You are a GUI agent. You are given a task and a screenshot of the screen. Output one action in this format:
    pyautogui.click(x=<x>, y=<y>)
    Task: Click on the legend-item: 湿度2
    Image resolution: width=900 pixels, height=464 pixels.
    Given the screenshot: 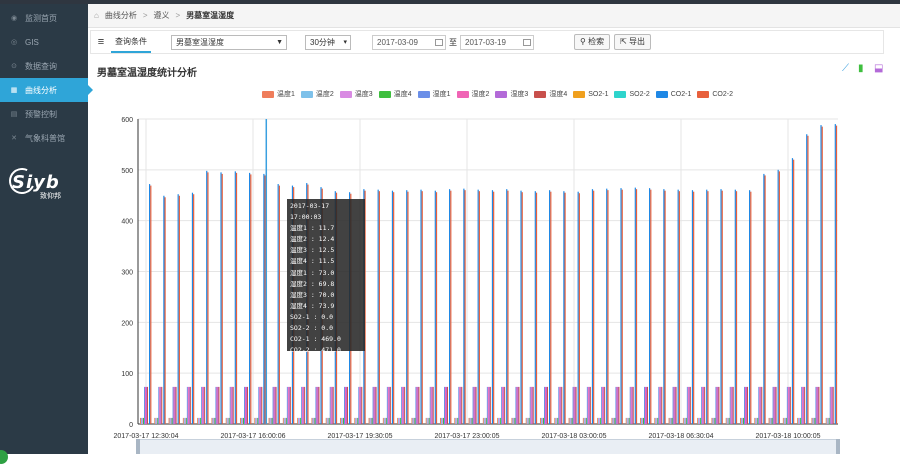 What is the action you would take?
    pyautogui.click(x=472, y=94)
    